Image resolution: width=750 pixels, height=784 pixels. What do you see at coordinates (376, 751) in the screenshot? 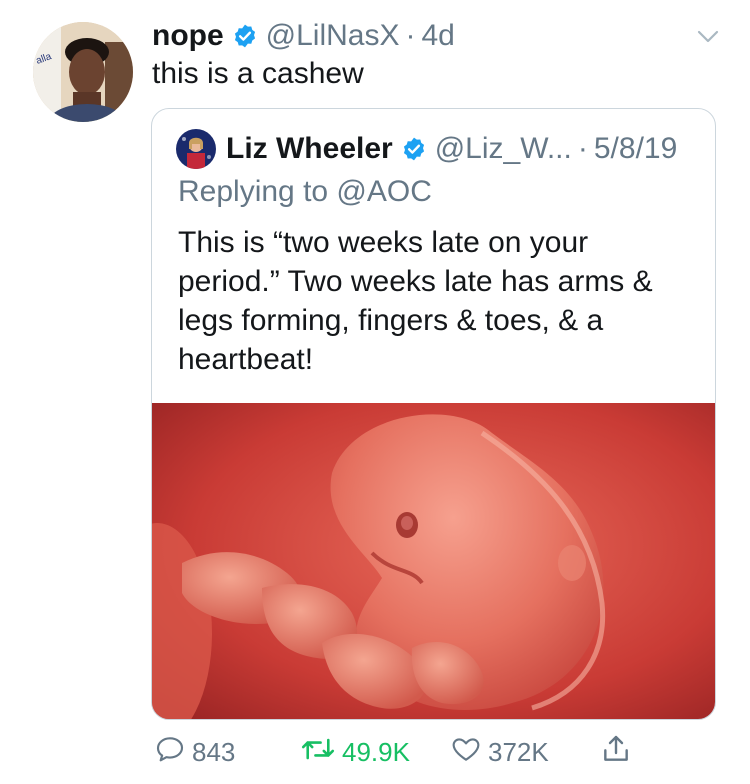
I see `retweet-count: 49.9K` at bounding box center [376, 751].